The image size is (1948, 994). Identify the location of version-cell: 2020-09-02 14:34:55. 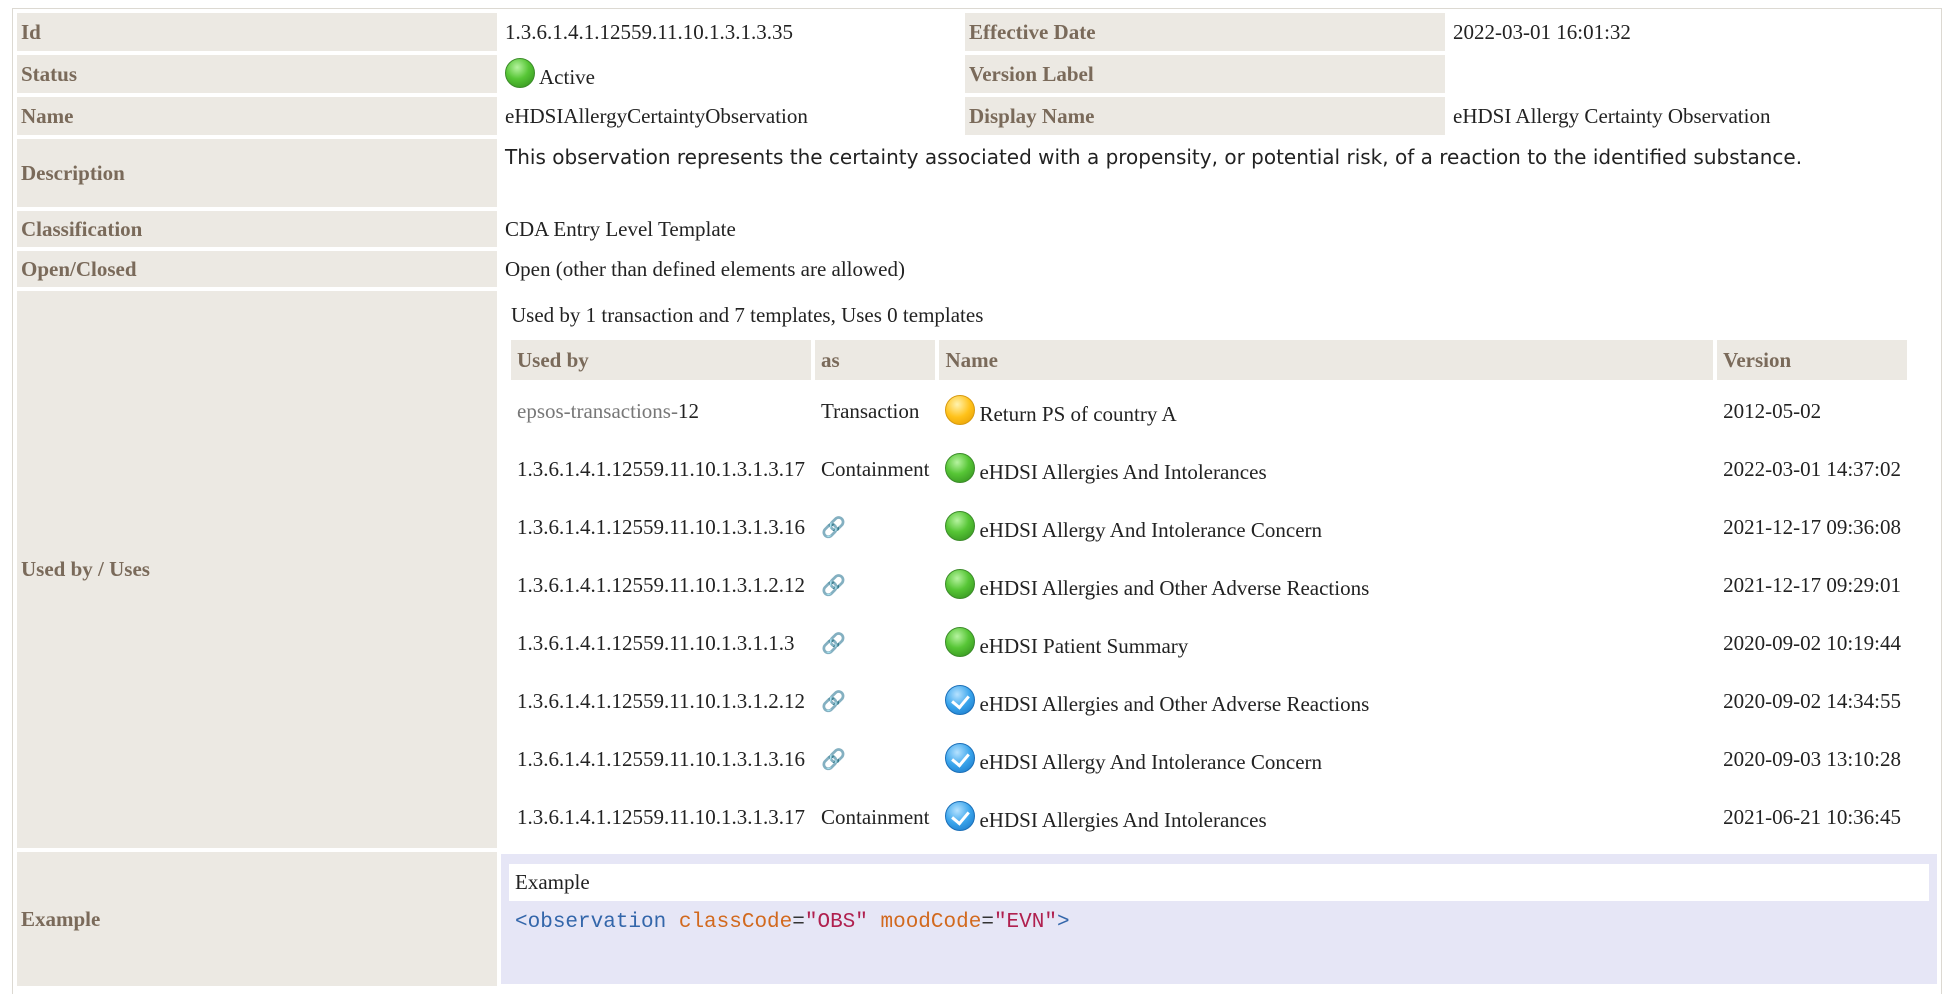
(1812, 700).